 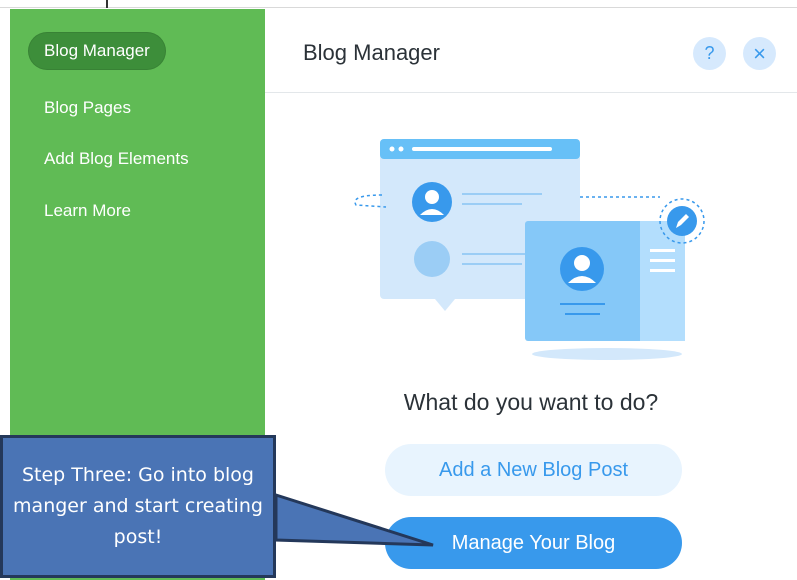 I want to click on panel-header: Blog Manager ? ×, so click(x=531, y=51).